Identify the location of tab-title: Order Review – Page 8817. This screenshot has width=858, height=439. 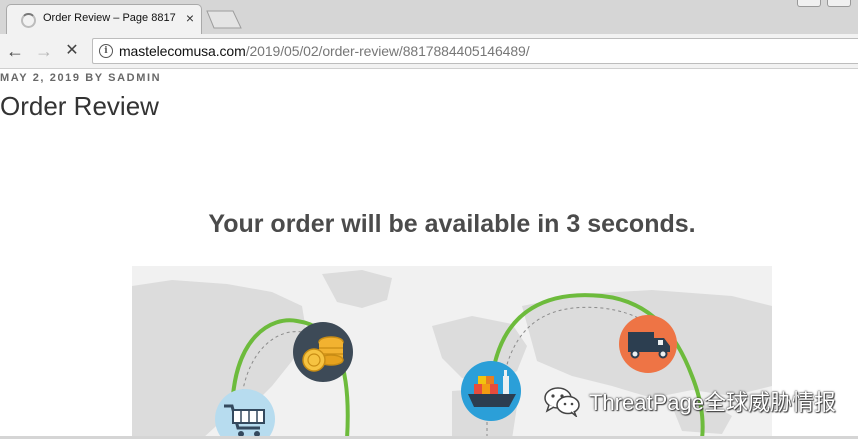
(109, 18).